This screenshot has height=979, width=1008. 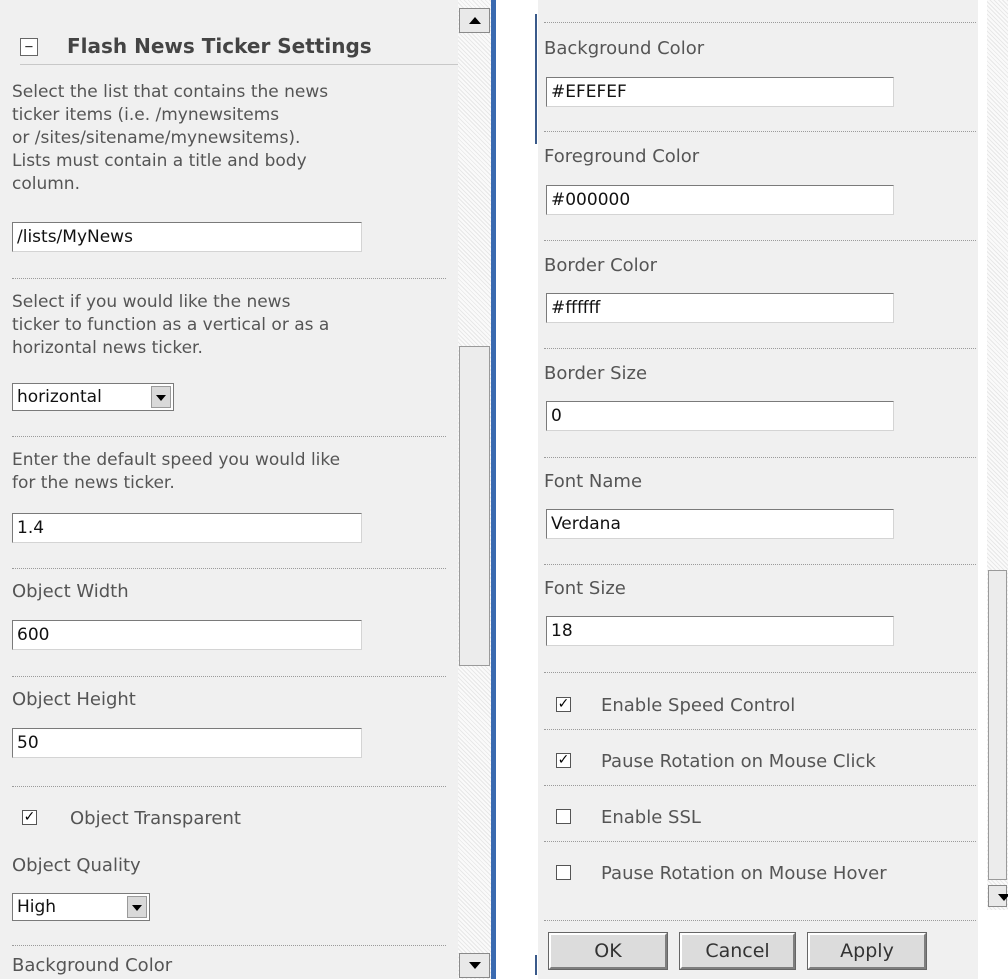 I want to click on font-size-input, so click(x=720, y=631).